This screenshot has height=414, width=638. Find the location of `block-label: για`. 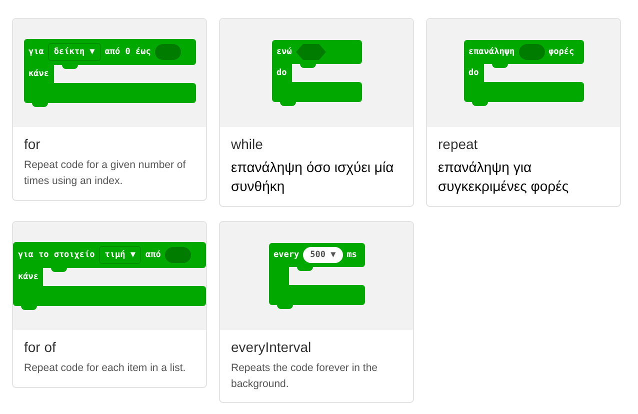

block-label: για is located at coordinates (36, 52).